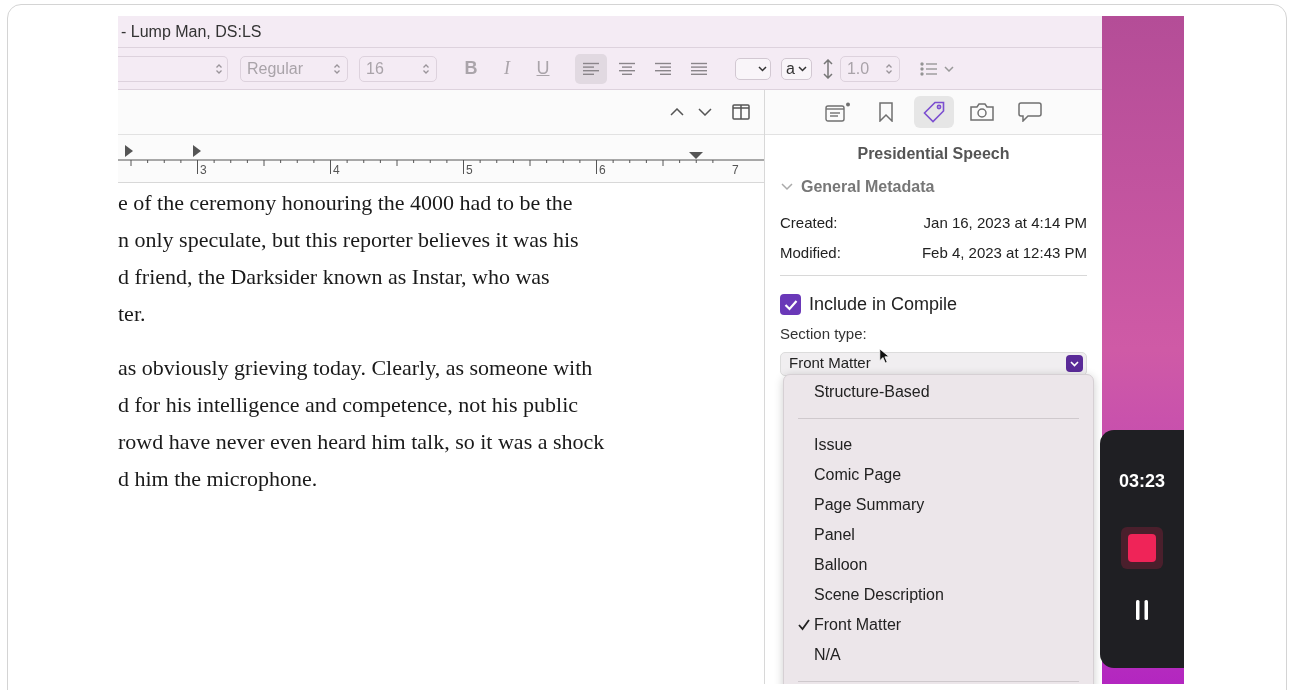  Describe the element at coordinates (191, 31) in the screenshot. I see `window-title: - Lump Man, DS:LS` at that location.